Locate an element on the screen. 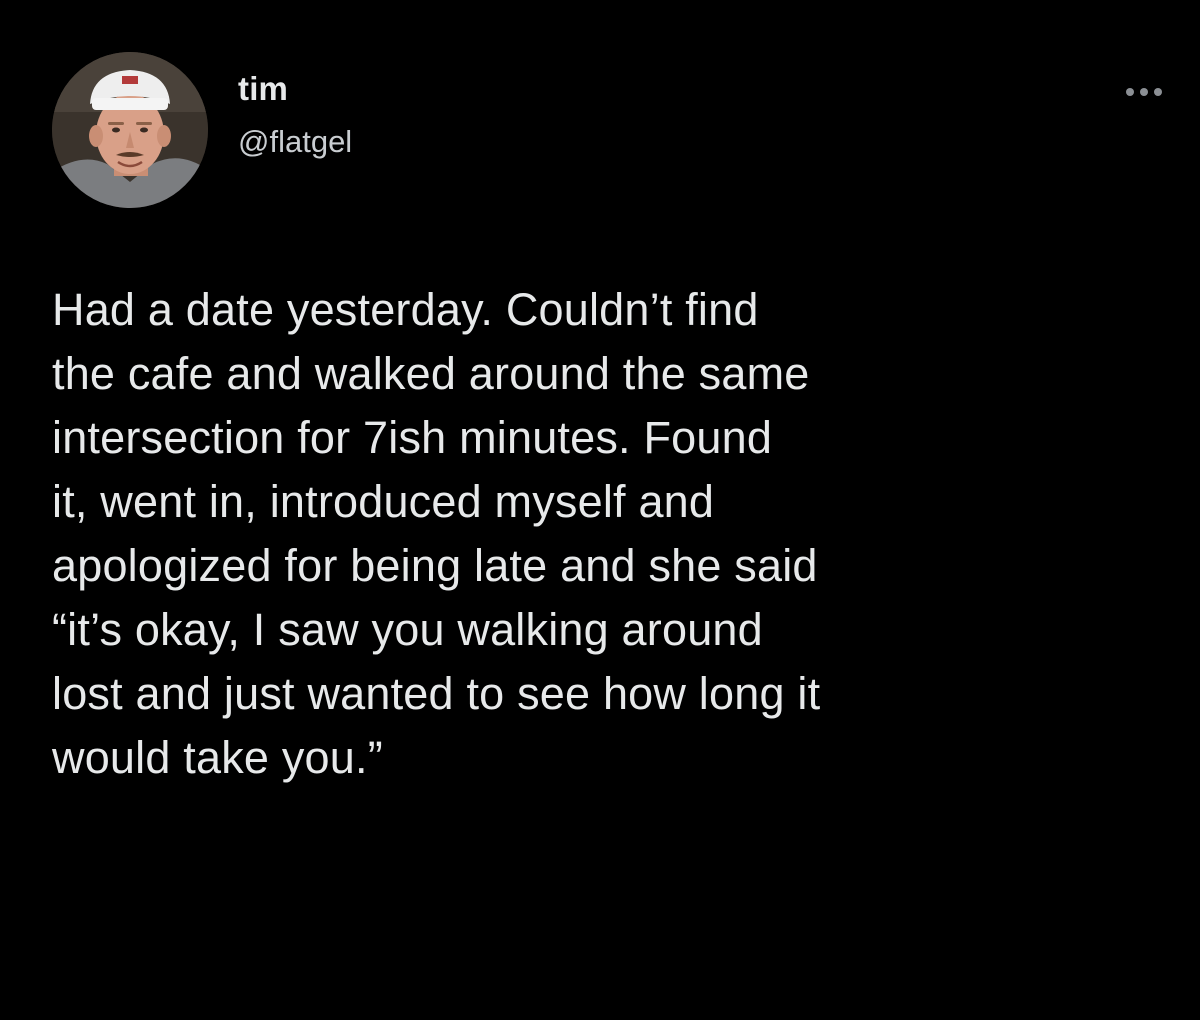 The height and width of the screenshot is (1020, 1200). tweet-line: the cafe and walked around the same is located at coordinates (431, 373).